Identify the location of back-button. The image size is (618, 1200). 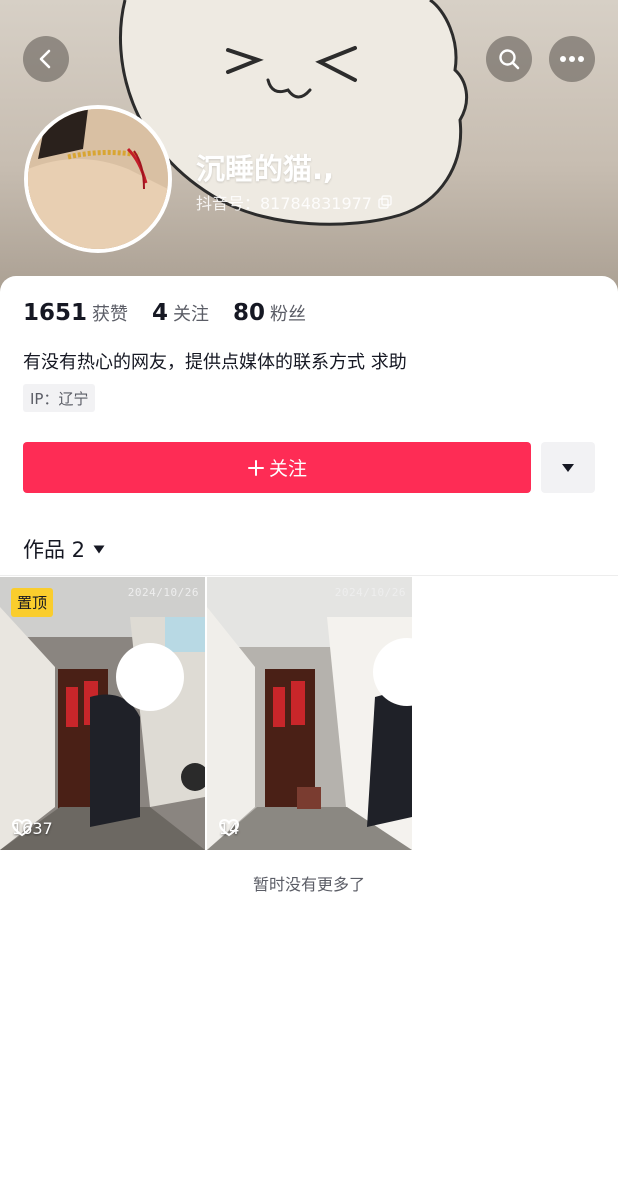
(46, 59).